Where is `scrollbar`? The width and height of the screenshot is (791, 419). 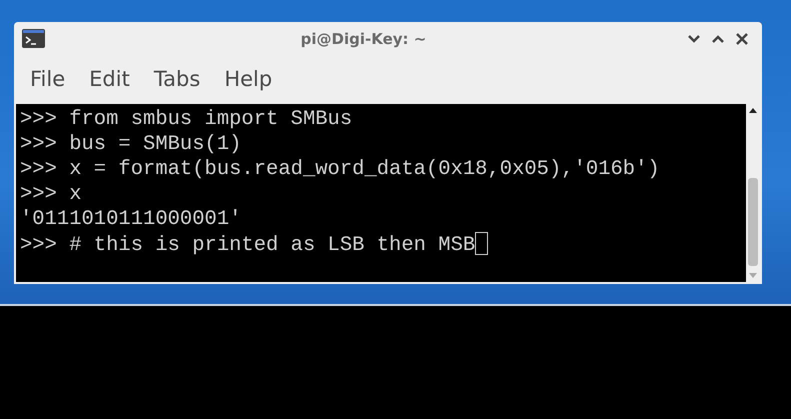 scrollbar is located at coordinates (753, 193).